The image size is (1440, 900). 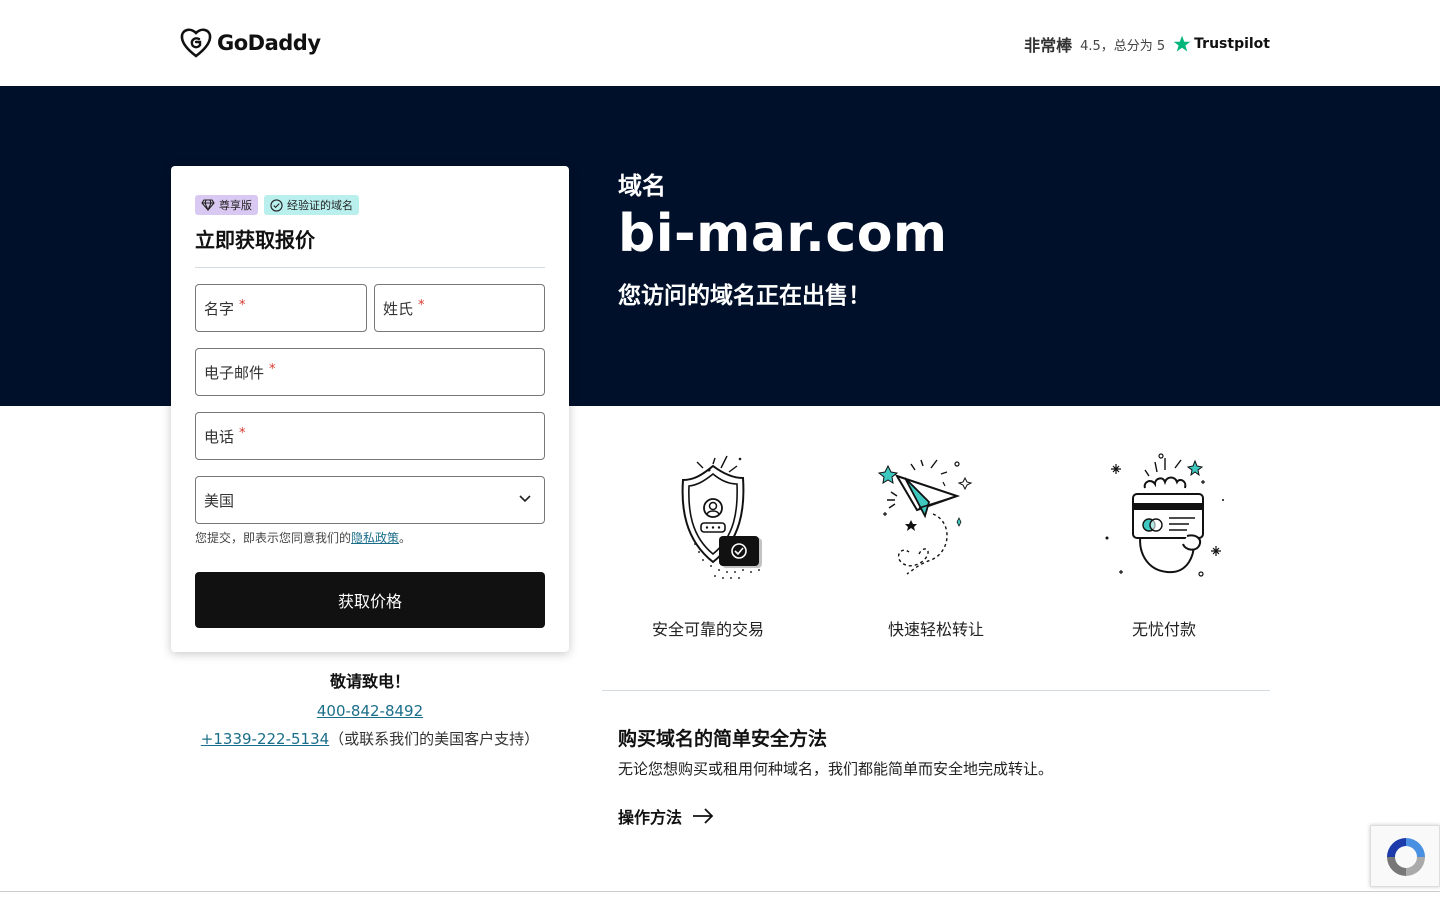 I want to click on trustpilot-label: Trustpilot, so click(x=1232, y=44).